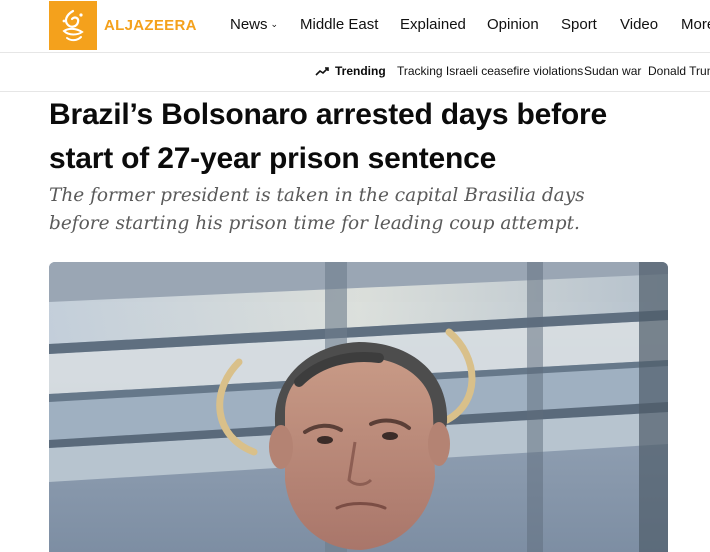 The image size is (710, 552). Describe the element at coordinates (274, 24) in the screenshot. I see `chevron-down-icon: ⌄` at that location.